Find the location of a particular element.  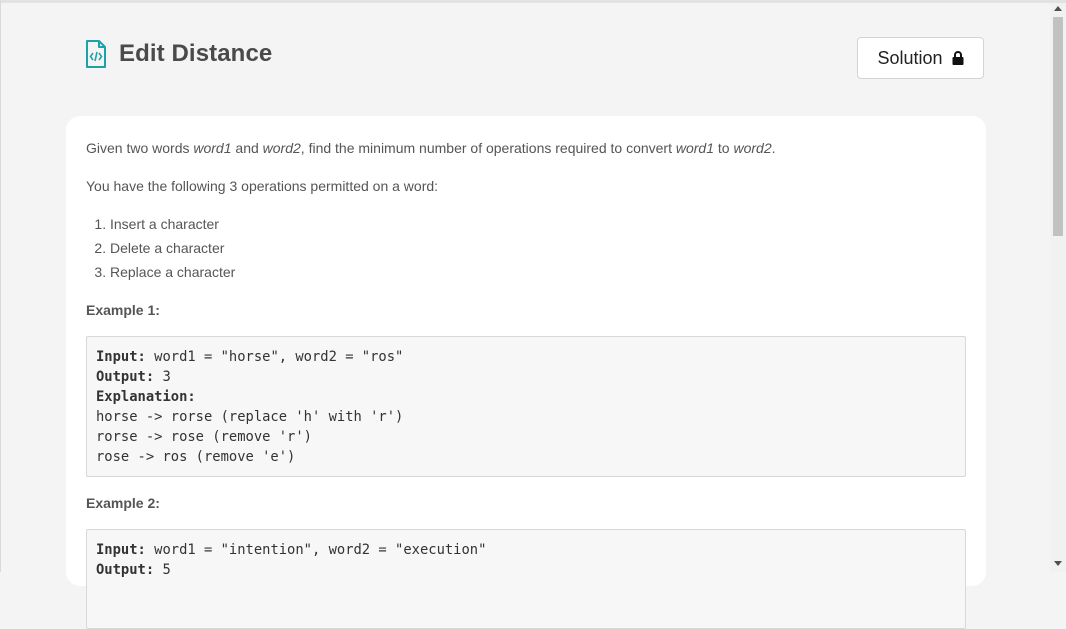

example-2-label: Example 2: is located at coordinates (123, 503).